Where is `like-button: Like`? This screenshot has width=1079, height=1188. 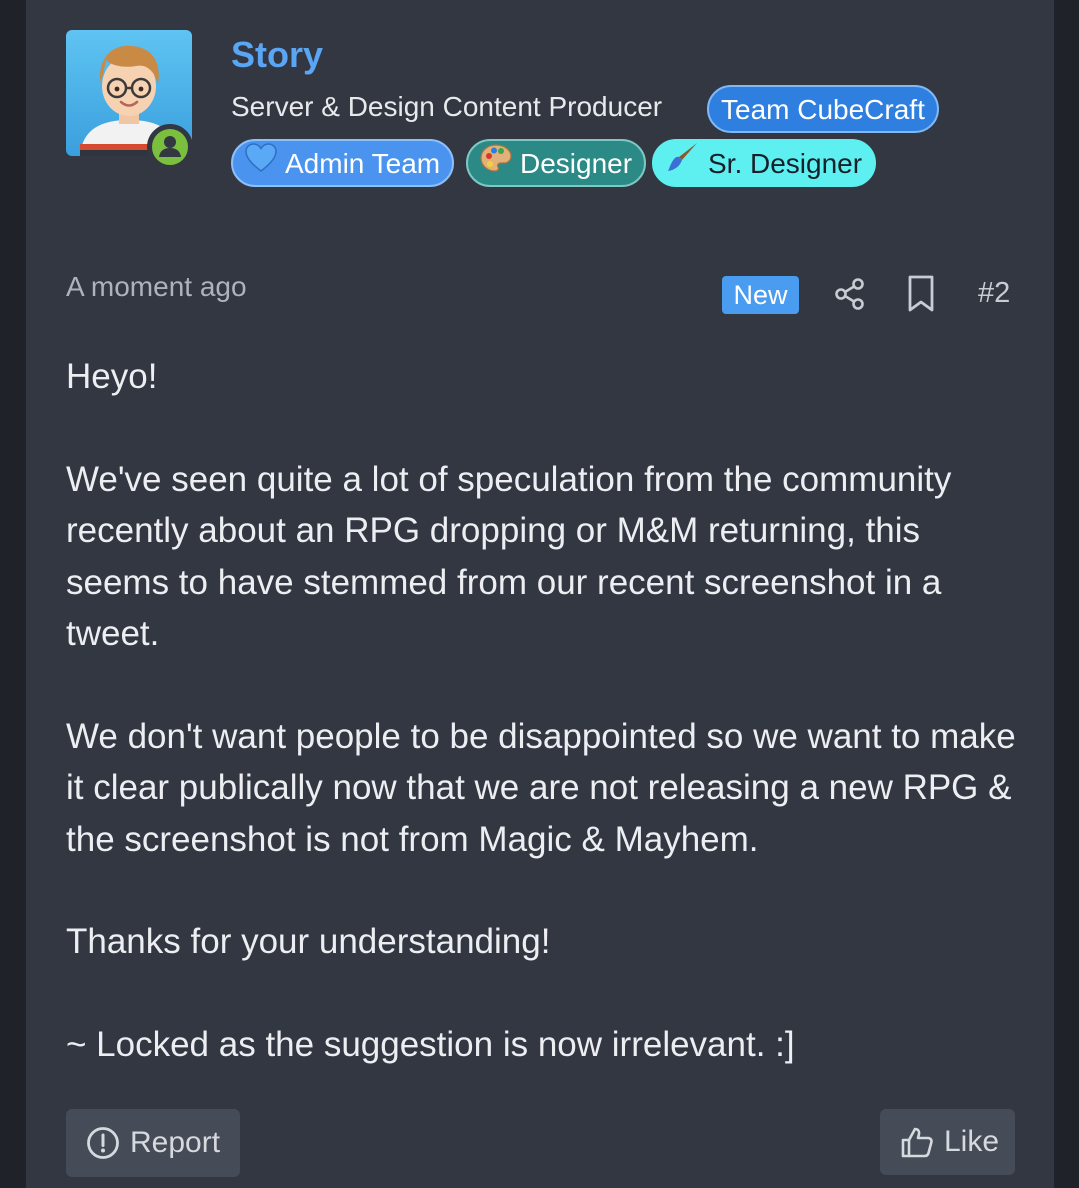
like-button: Like is located at coordinates (947, 1142).